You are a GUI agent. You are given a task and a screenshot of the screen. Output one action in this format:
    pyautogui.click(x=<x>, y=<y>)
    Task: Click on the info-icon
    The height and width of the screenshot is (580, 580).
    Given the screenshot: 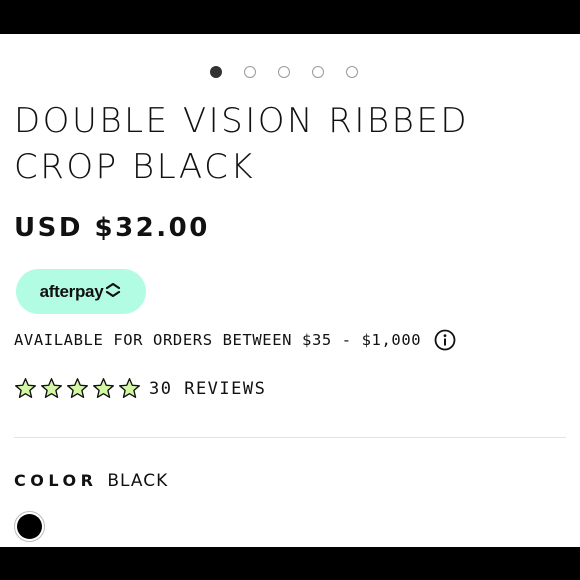 What is the action you would take?
    pyautogui.click(x=445, y=340)
    